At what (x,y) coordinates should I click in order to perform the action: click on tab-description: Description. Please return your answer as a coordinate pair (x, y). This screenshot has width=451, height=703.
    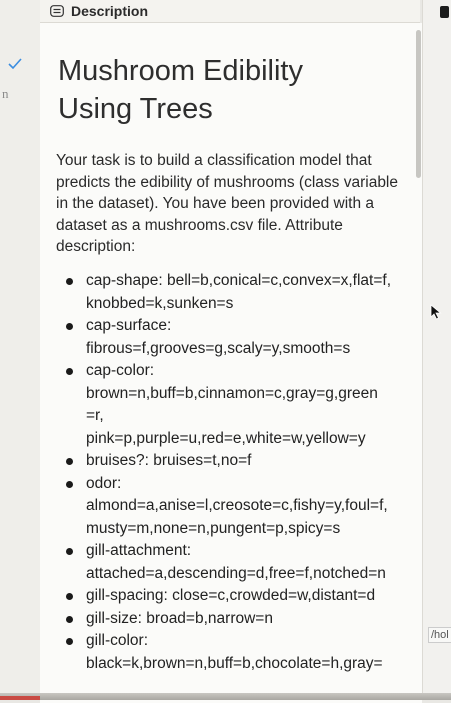
    Looking at the image, I should click on (99, 11).